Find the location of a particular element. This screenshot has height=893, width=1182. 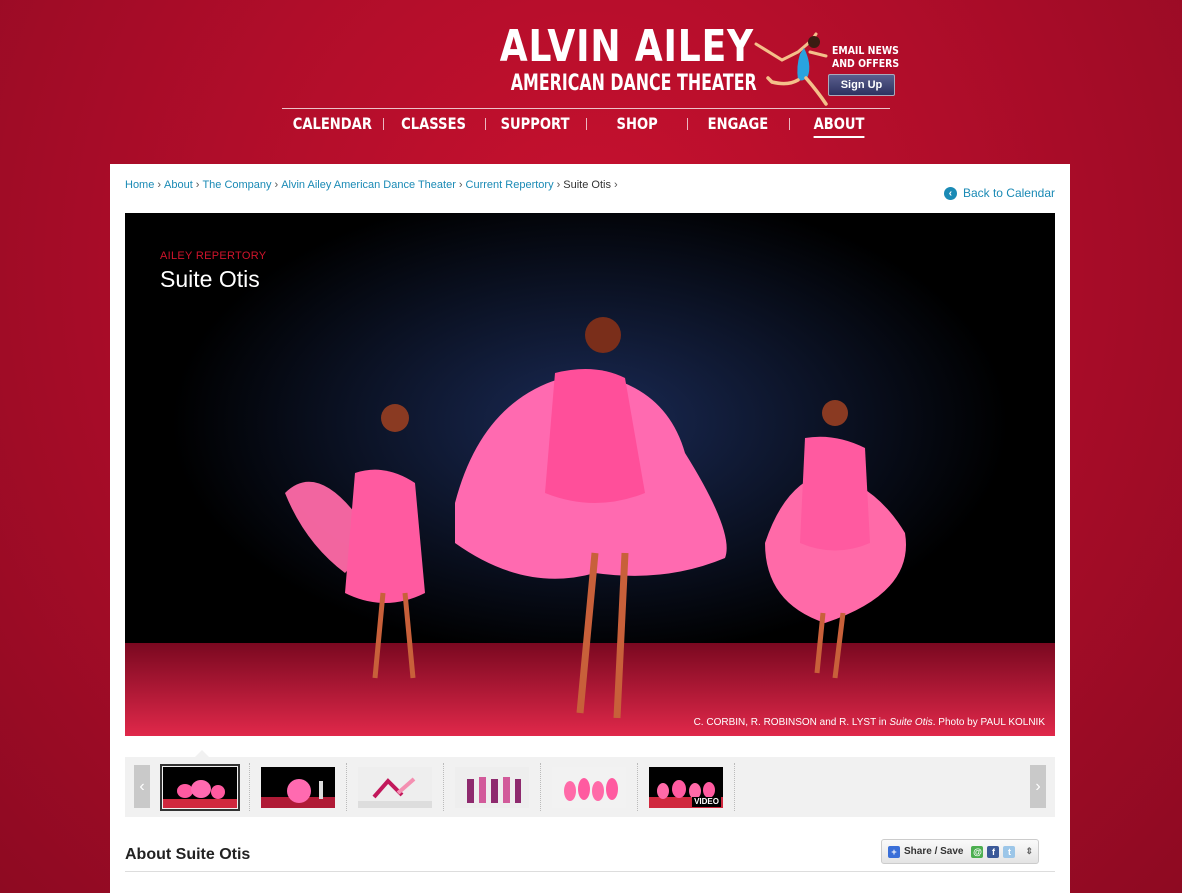

back-arrow-icon: ‹ is located at coordinates (950, 193).